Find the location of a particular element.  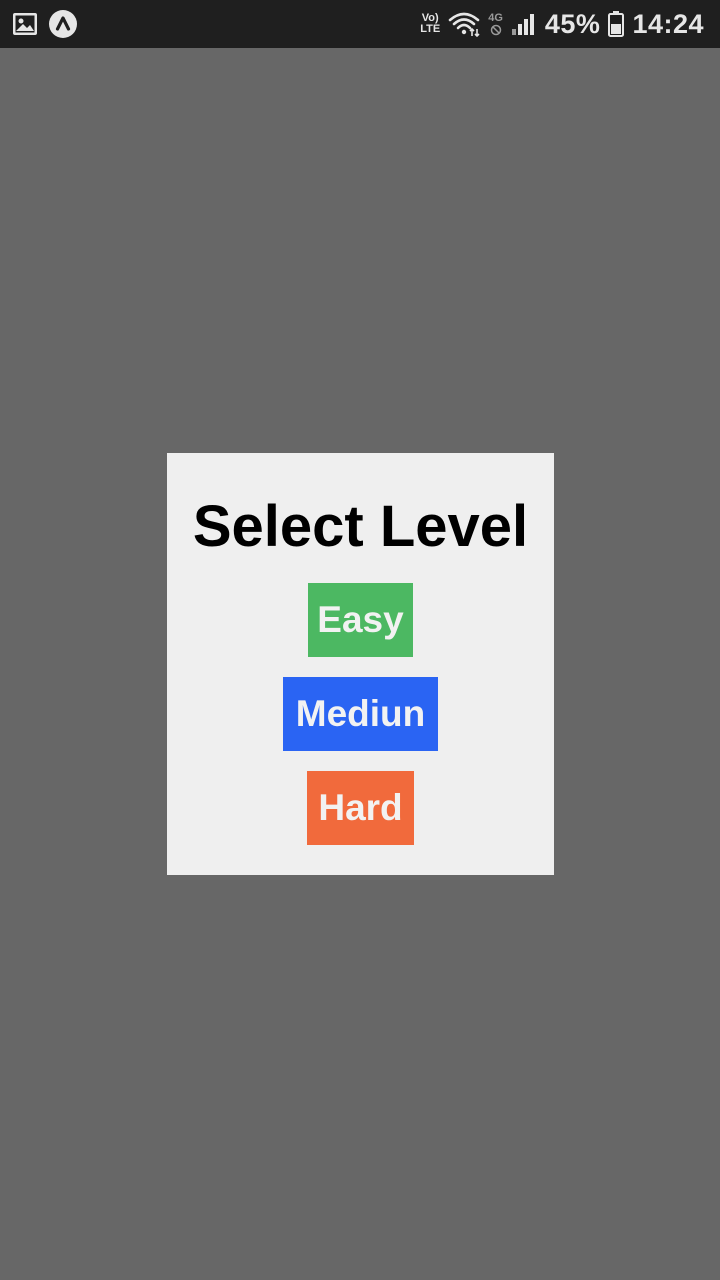

clock: 14:24 is located at coordinates (668, 23).